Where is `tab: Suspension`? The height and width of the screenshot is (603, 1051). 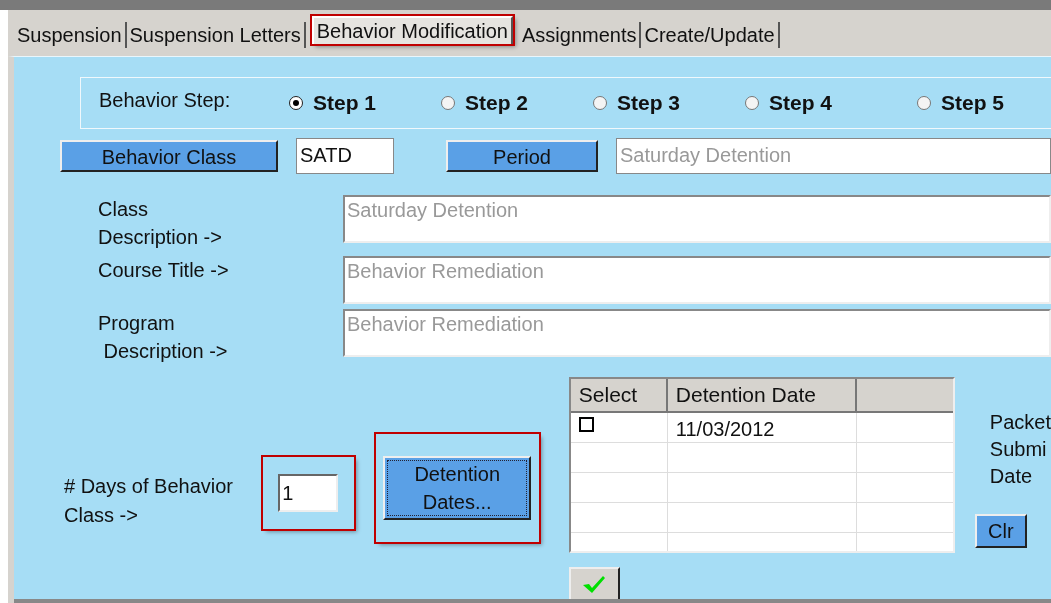
tab: Suspension is located at coordinates (70, 35).